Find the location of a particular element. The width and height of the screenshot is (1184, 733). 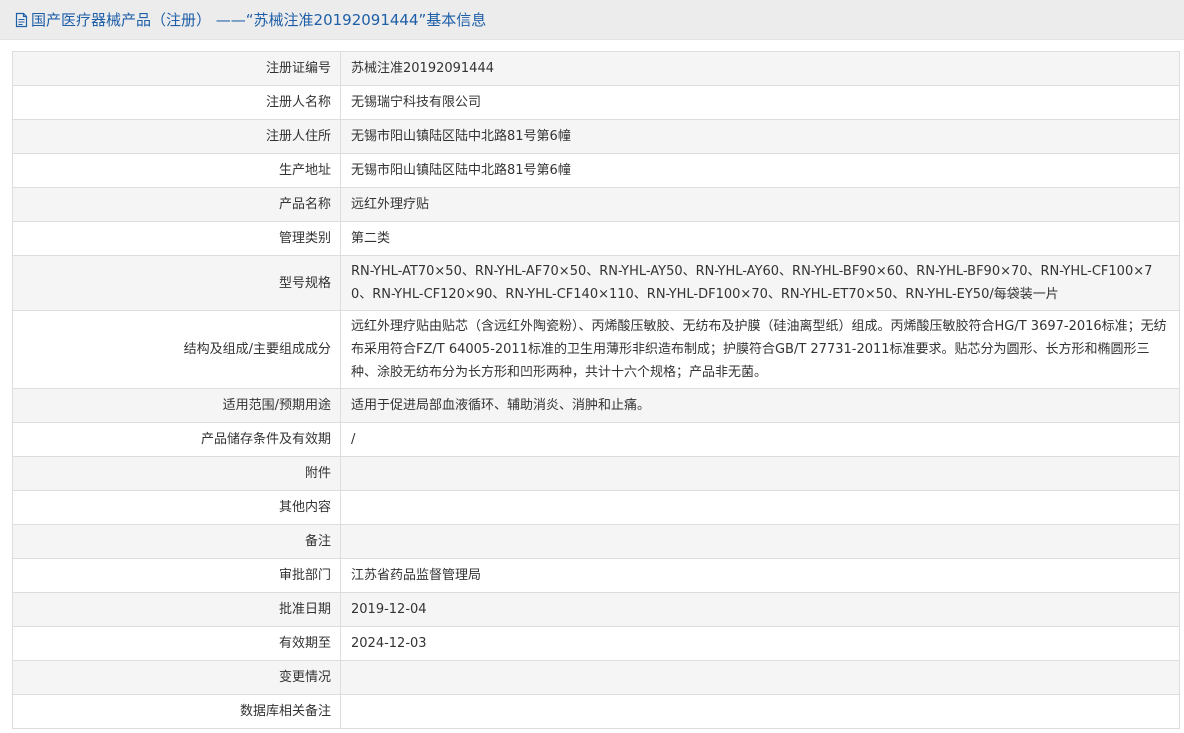

row-value: 远红外理疗贴 is located at coordinates (760, 204).